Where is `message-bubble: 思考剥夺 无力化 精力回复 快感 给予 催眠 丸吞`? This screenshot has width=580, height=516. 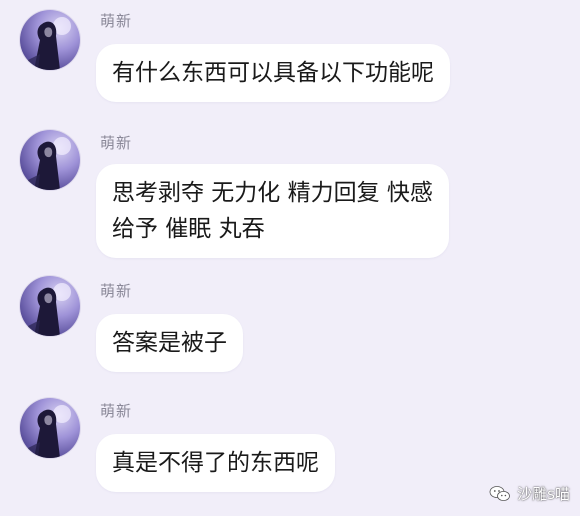 message-bubble: 思考剥夺 无力化 精力回复 快感 给予 催眠 丸吞 is located at coordinates (272, 211).